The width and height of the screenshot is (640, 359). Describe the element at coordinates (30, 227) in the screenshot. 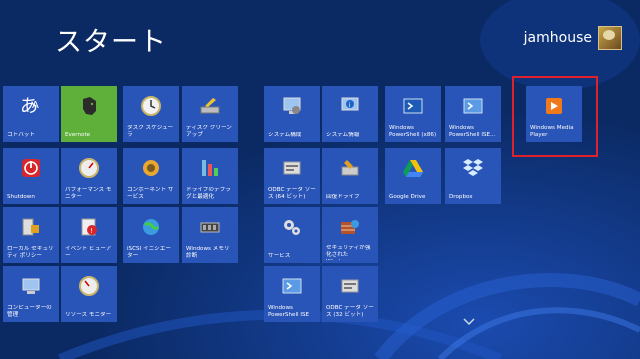

I see `security-policy-icon` at that location.